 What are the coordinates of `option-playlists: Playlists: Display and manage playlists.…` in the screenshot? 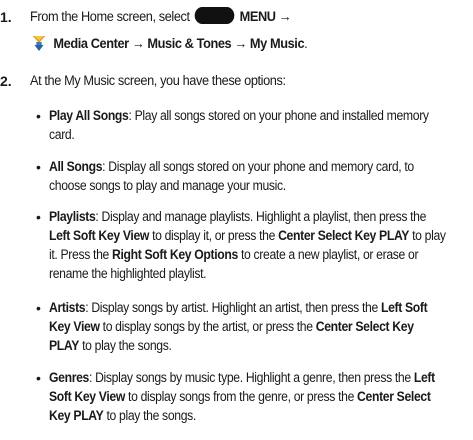 It's located at (247, 246).